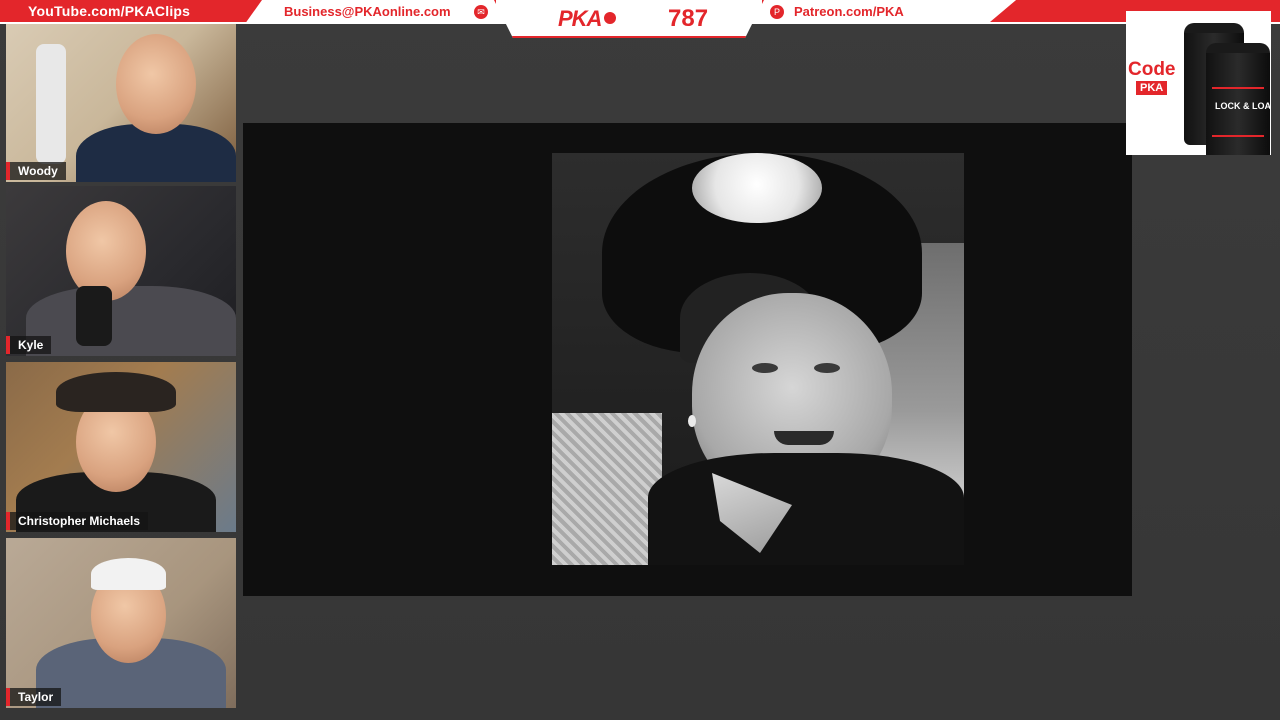  What do you see at coordinates (1198, 83) in the screenshot?
I see `sponsor-ad: Code PKA LOCK & LOAD` at bounding box center [1198, 83].